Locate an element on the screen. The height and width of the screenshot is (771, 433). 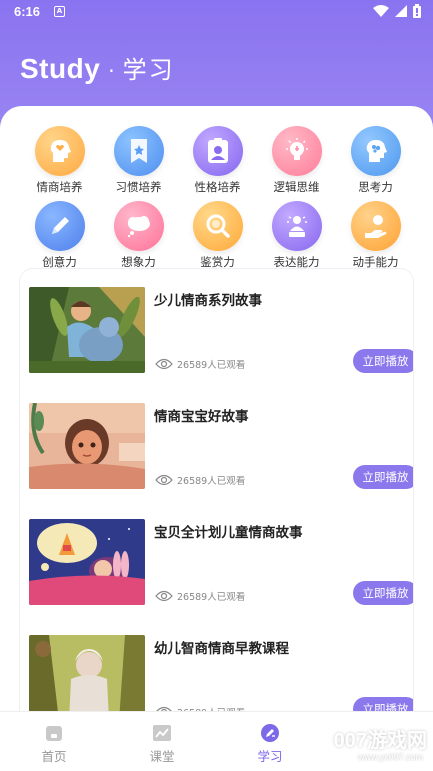
category-item: 动手能力 is located at coordinates (375, 235).